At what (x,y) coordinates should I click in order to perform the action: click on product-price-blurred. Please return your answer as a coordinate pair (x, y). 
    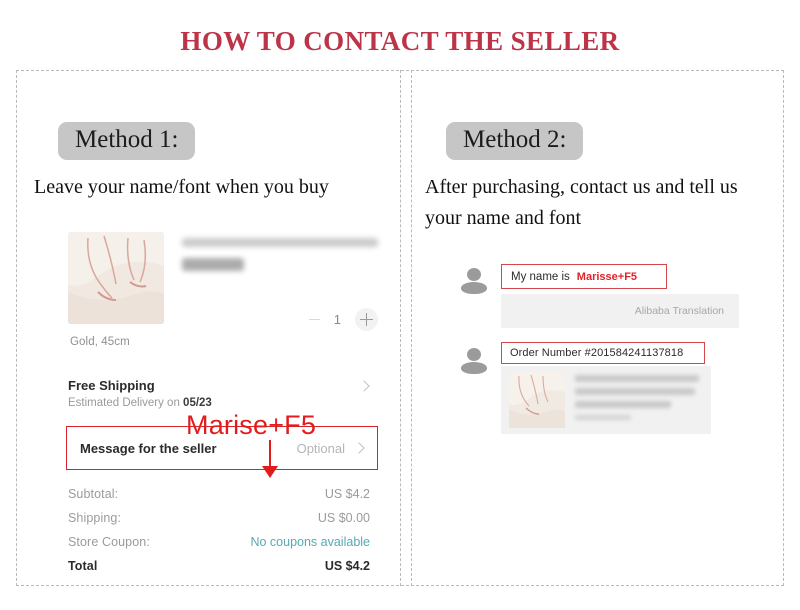
    Looking at the image, I should click on (213, 264).